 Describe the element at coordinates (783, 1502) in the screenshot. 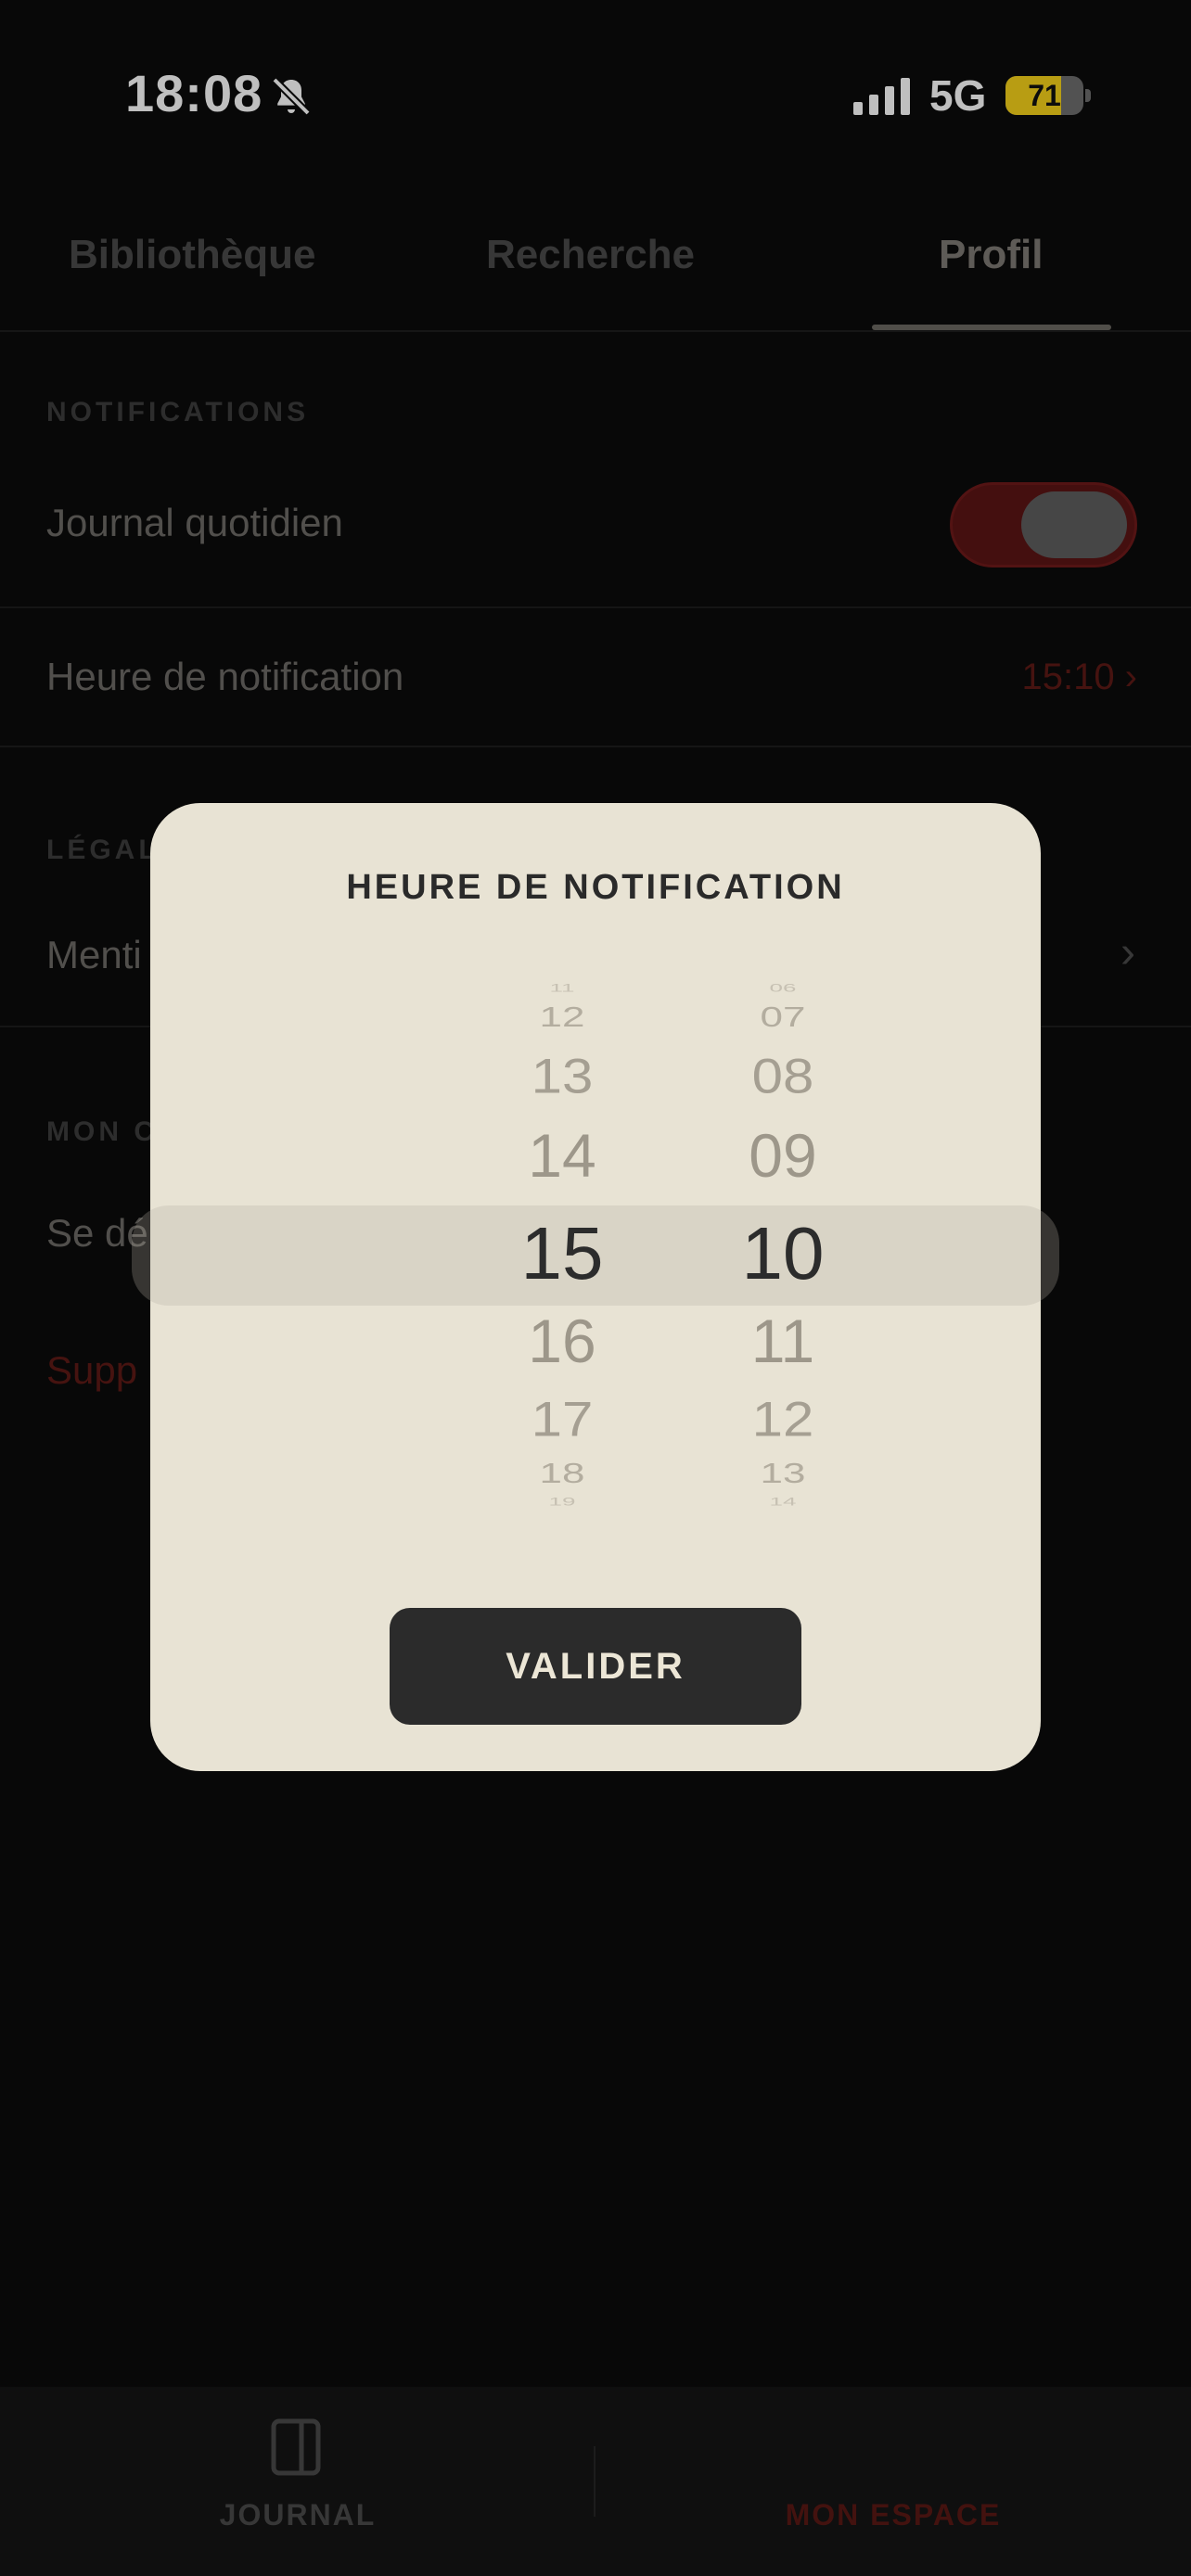

I see `minute-option: 14` at that location.